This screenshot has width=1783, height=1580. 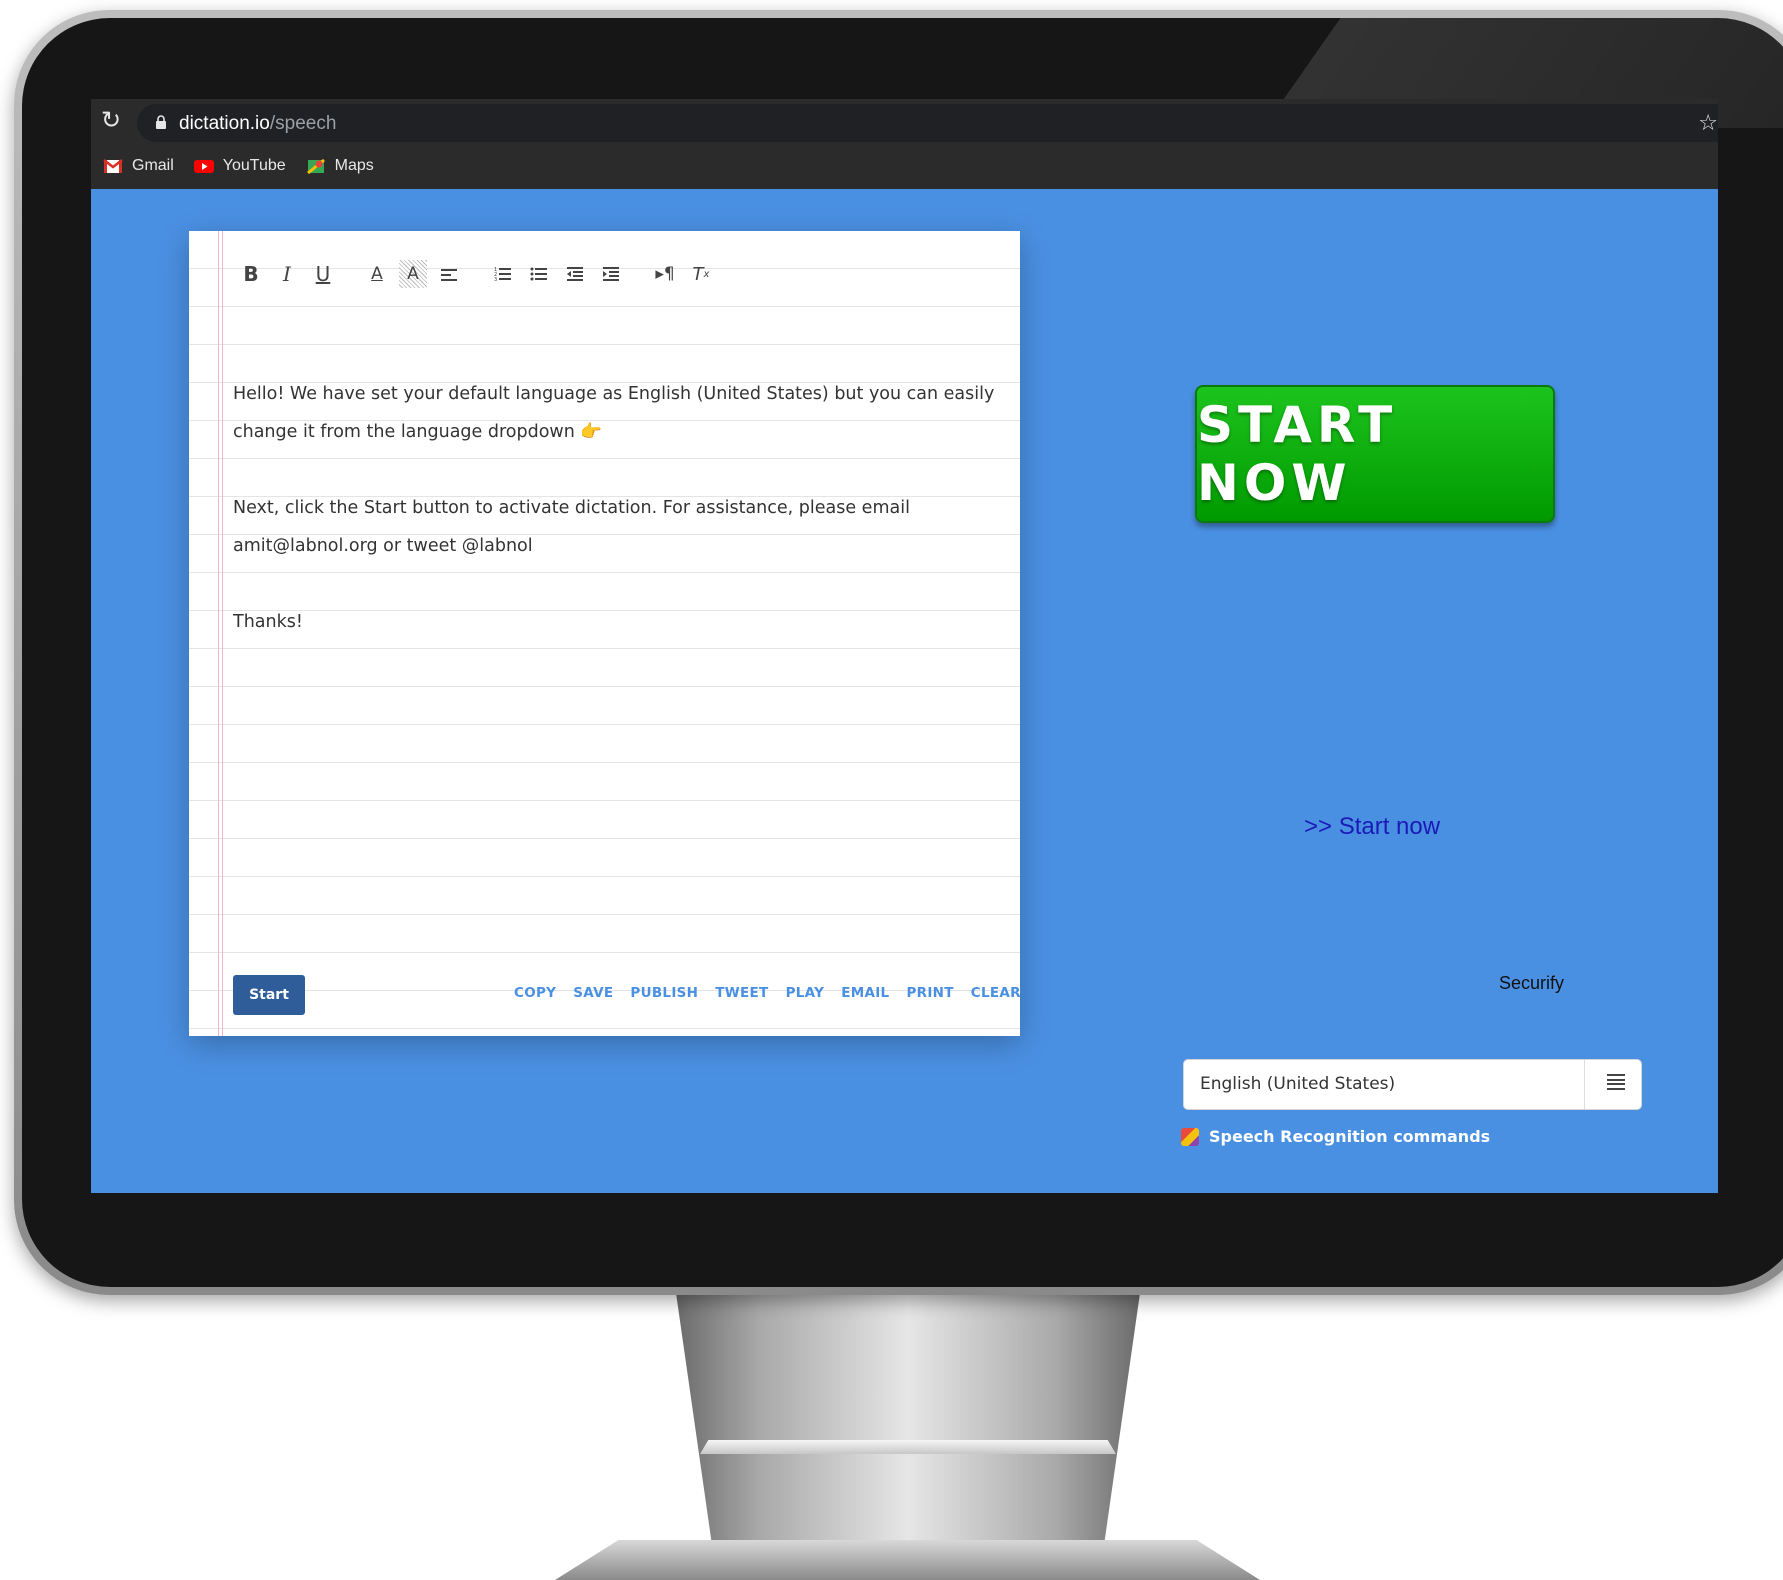 I want to click on speech-commands-link: Speech Recognition commands, so click(x=1335, y=1136).